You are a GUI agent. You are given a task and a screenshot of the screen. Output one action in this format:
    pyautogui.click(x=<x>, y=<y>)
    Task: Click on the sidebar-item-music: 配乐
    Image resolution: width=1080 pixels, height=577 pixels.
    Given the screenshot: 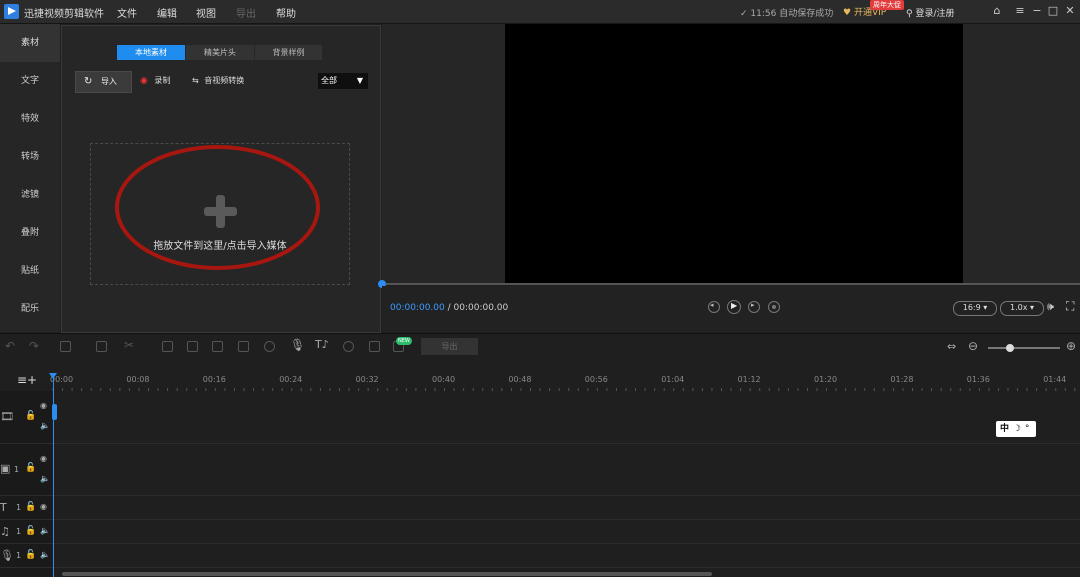 What is the action you would take?
    pyautogui.click(x=30, y=309)
    